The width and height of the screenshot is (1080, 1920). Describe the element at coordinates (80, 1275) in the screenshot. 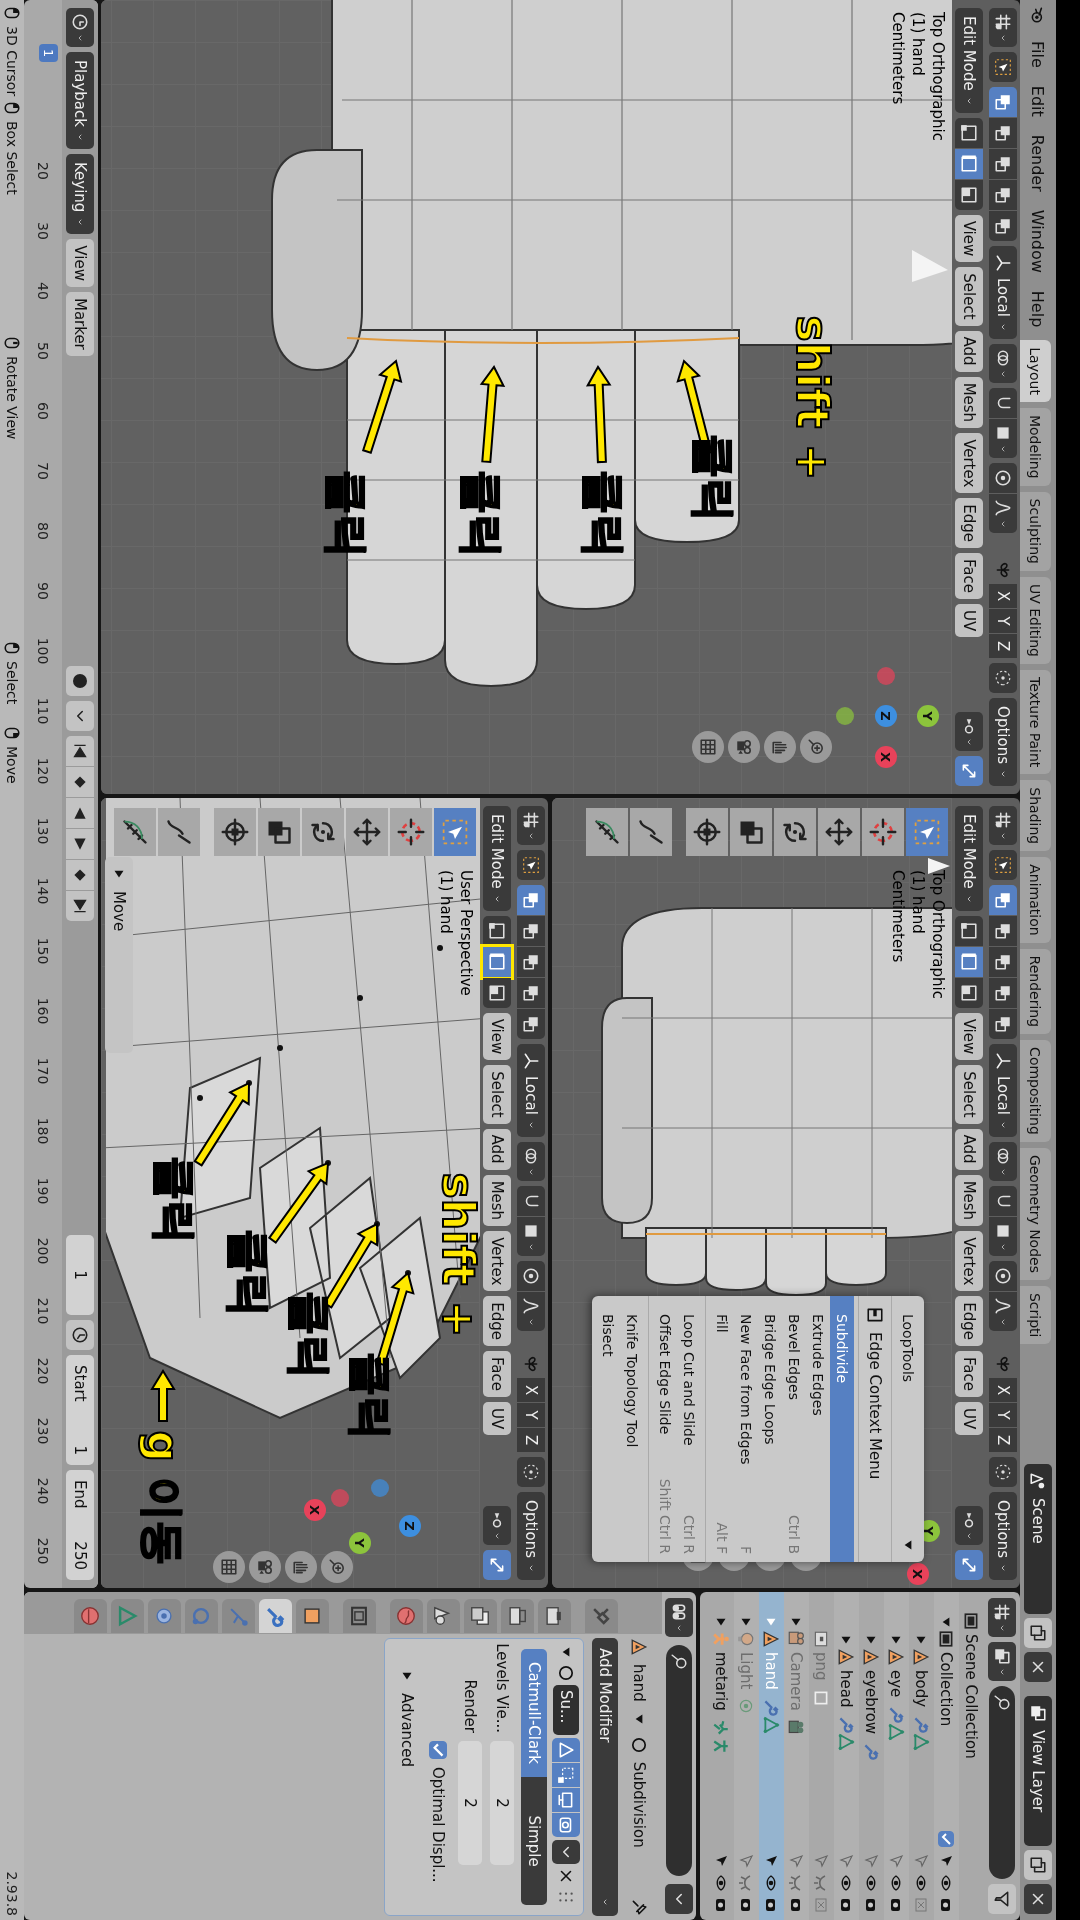

I see `current-frame-field: 1` at that location.